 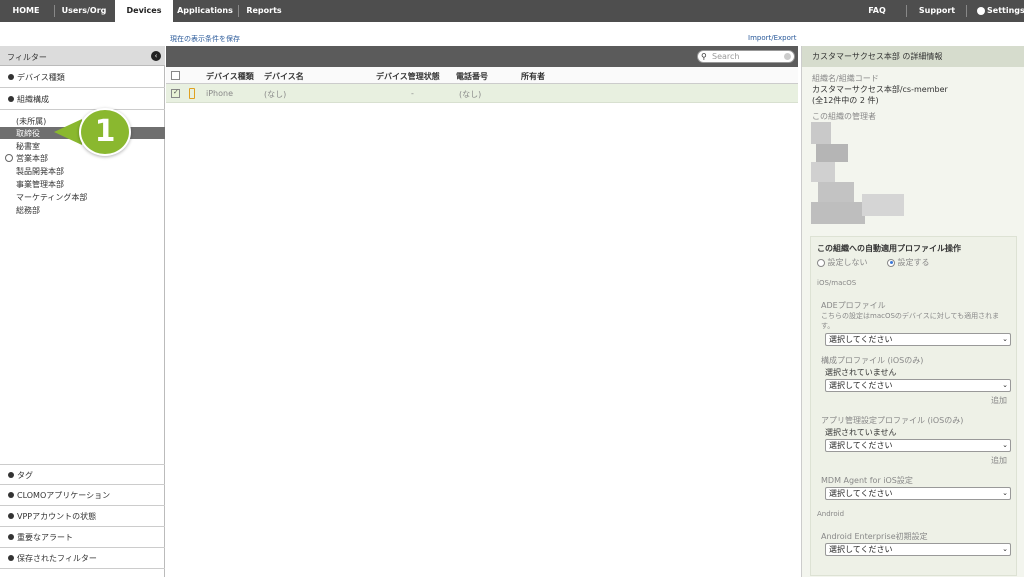 What do you see at coordinates (82, 99) in the screenshot?
I see `filter-org-structure: 組織構成` at bounding box center [82, 99].